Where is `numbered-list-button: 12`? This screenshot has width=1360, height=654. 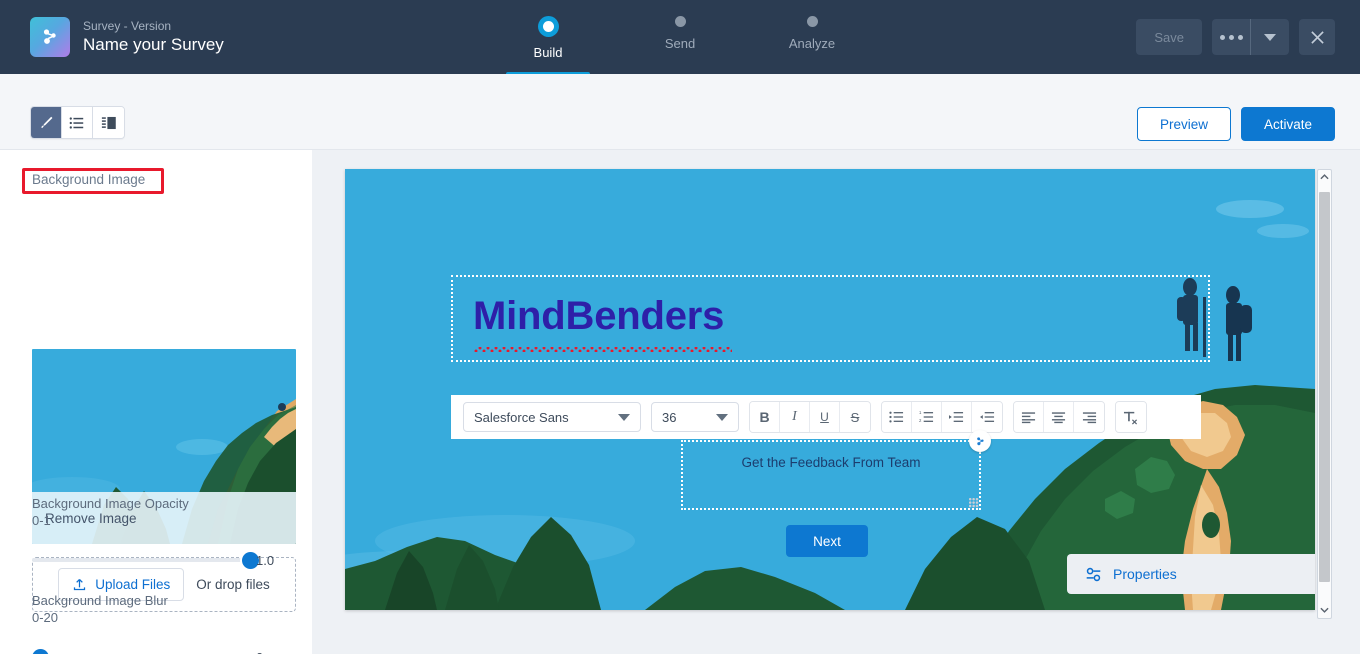
numbered-list-button: 12 is located at coordinates (927, 417).